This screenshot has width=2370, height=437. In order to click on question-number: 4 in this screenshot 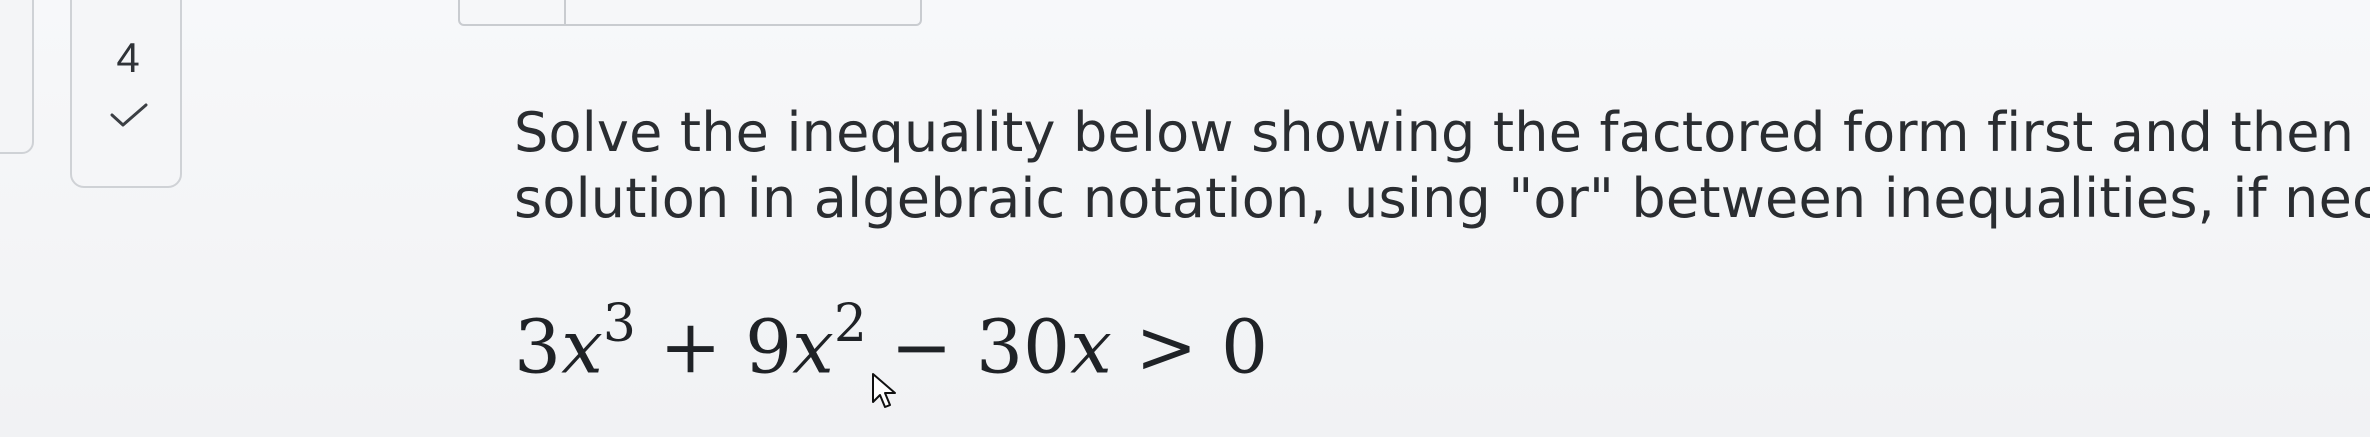, I will do `click(128, 57)`.